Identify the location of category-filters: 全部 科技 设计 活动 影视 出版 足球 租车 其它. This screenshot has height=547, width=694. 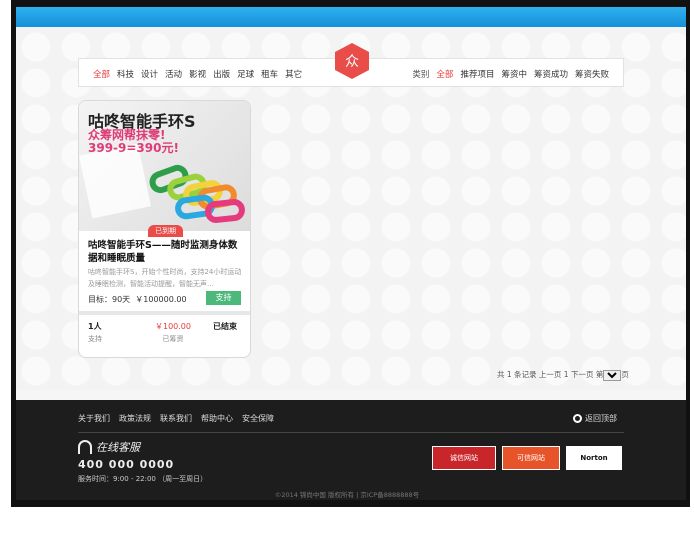
(197, 74).